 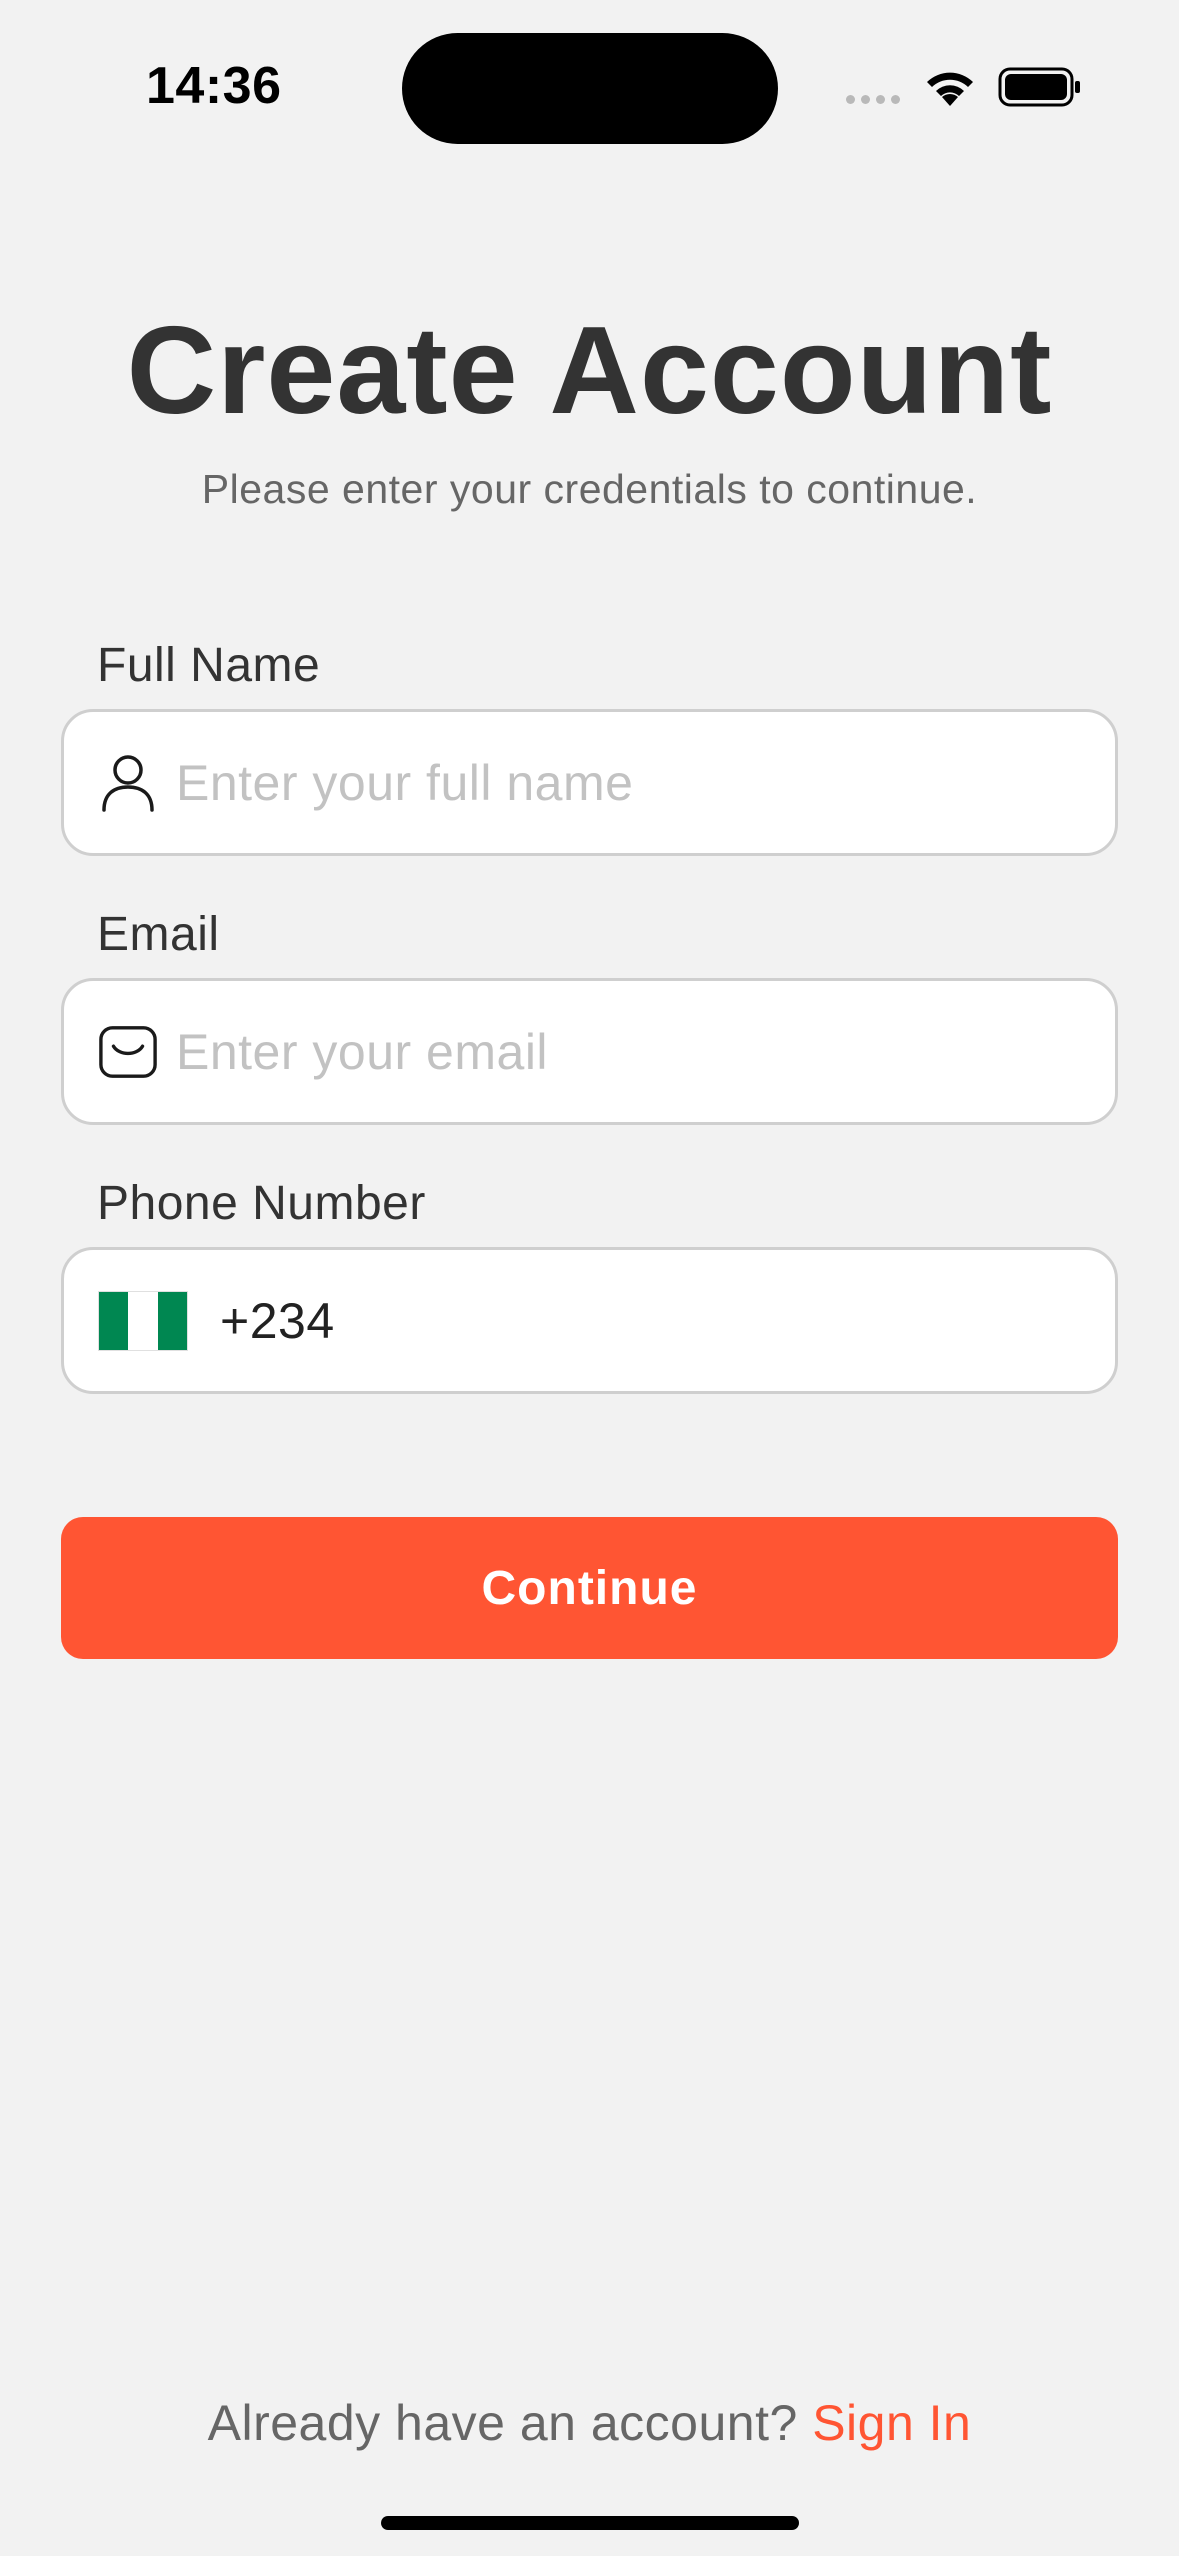 What do you see at coordinates (589, 371) in the screenshot?
I see `page-title: Create Account` at bounding box center [589, 371].